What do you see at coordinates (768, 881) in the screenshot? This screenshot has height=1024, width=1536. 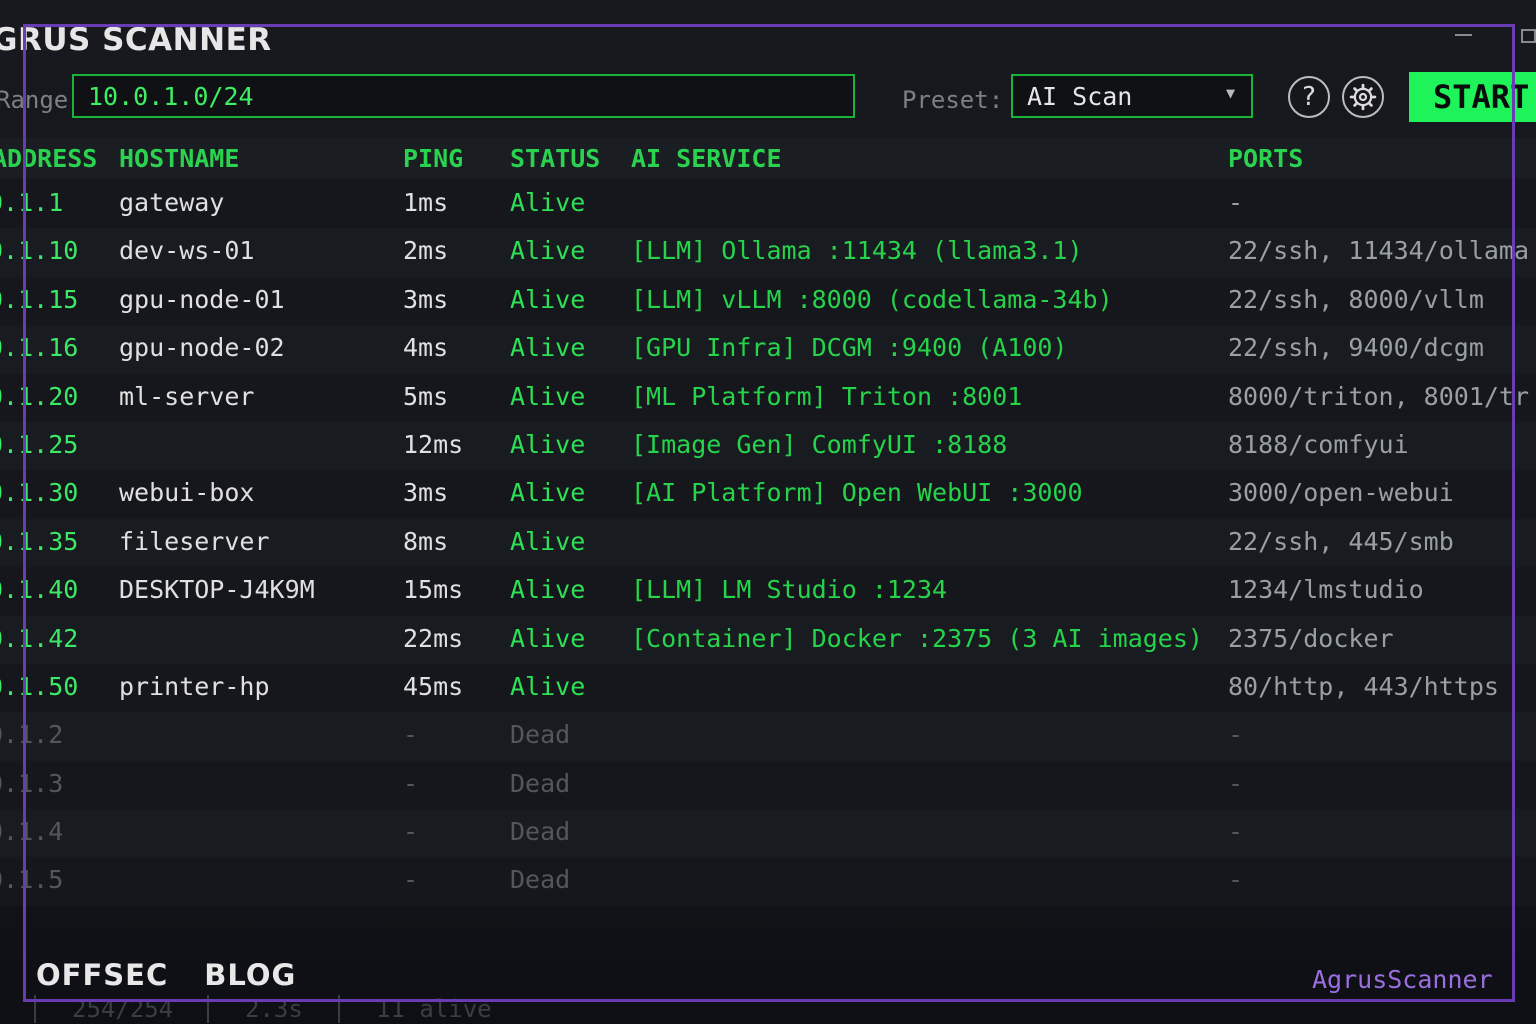 I see `table-row: 0.1.5 - Dead -` at bounding box center [768, 881].